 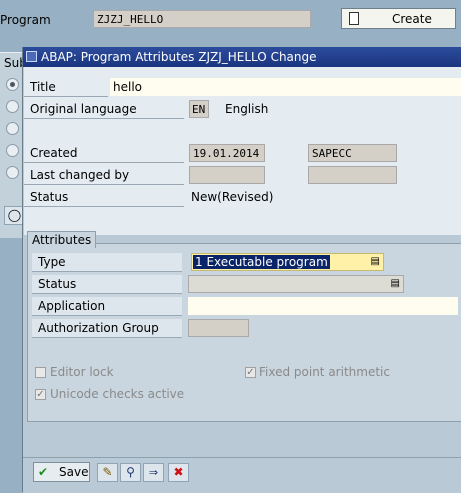 I want to click on authorization-group-label: Authorization Group, so click(x=107, y=328).